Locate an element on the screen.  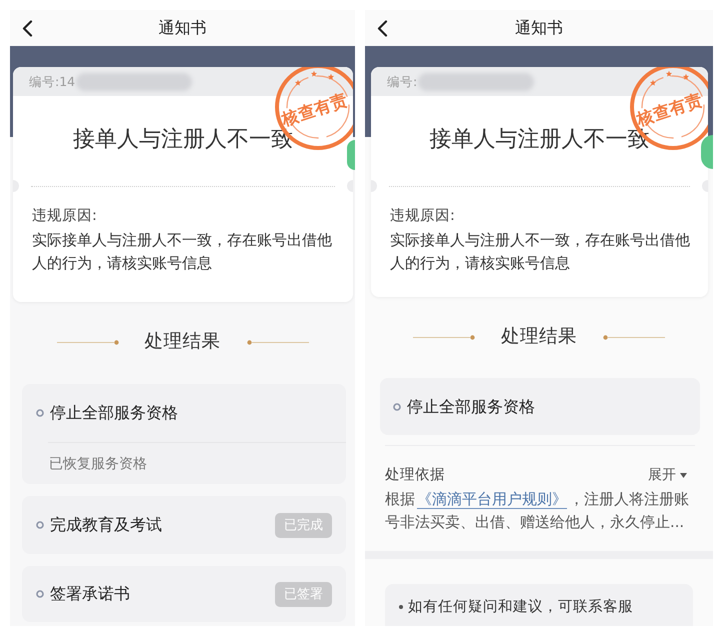
rules-link: 《滴滴平台用户规则》 is located at coordinates (492, 500).